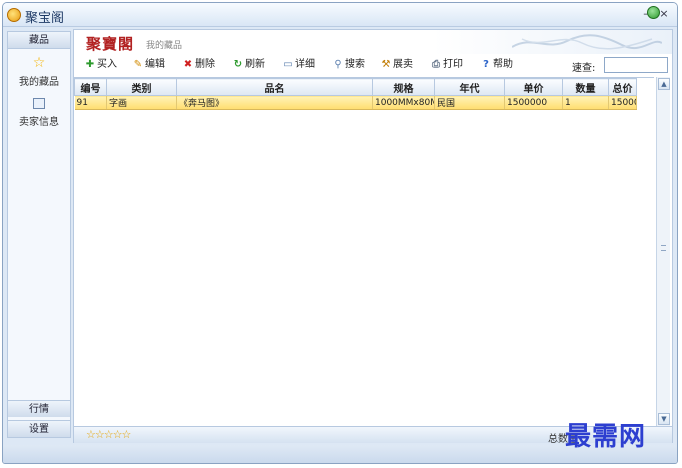  I want to click on search-icon: ⚲, so click(338, 64).